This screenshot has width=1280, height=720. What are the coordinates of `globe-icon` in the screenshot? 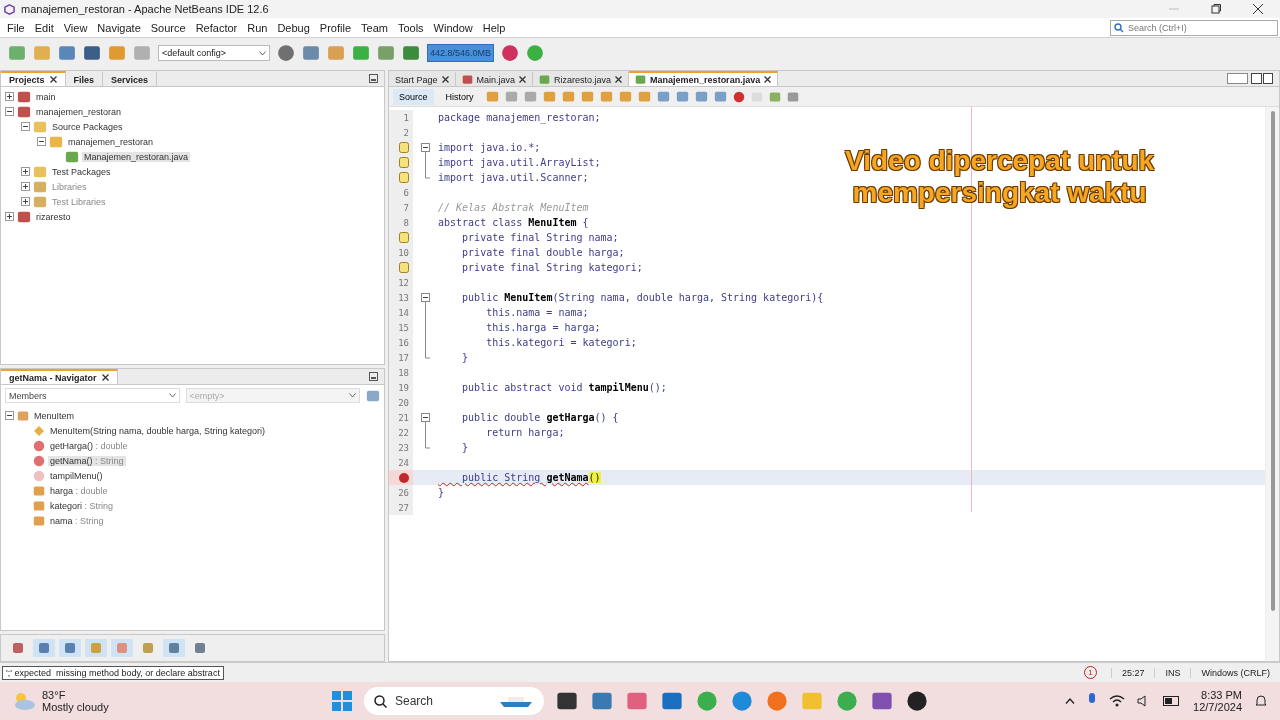 It's located at (286, 53).